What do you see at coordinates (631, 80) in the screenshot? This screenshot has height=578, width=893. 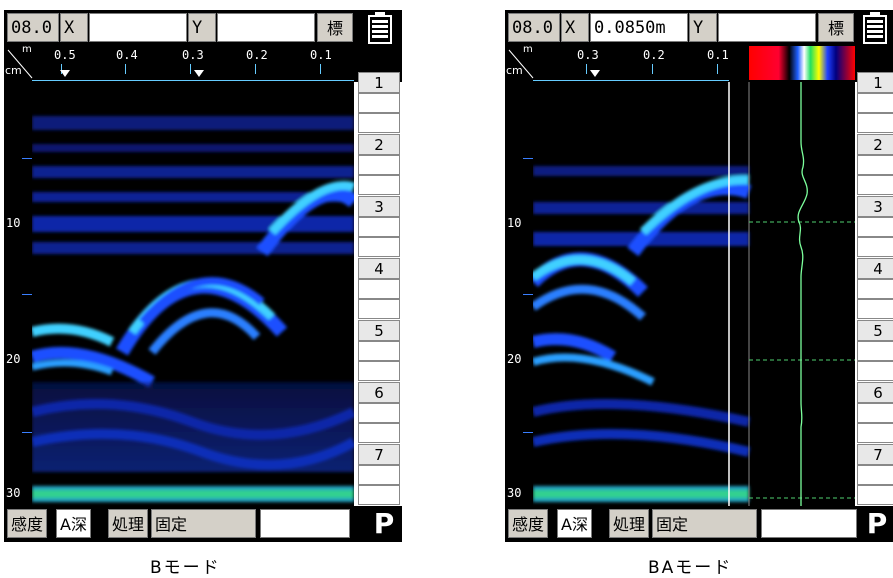 I see `scale-line` at bounding box center [631, 80].